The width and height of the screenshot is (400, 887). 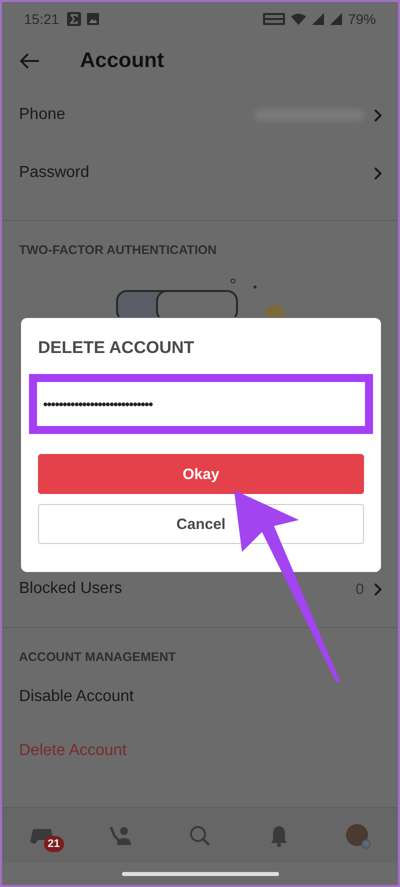 I want to click on avatar-icon, so click(x=358, y=835).